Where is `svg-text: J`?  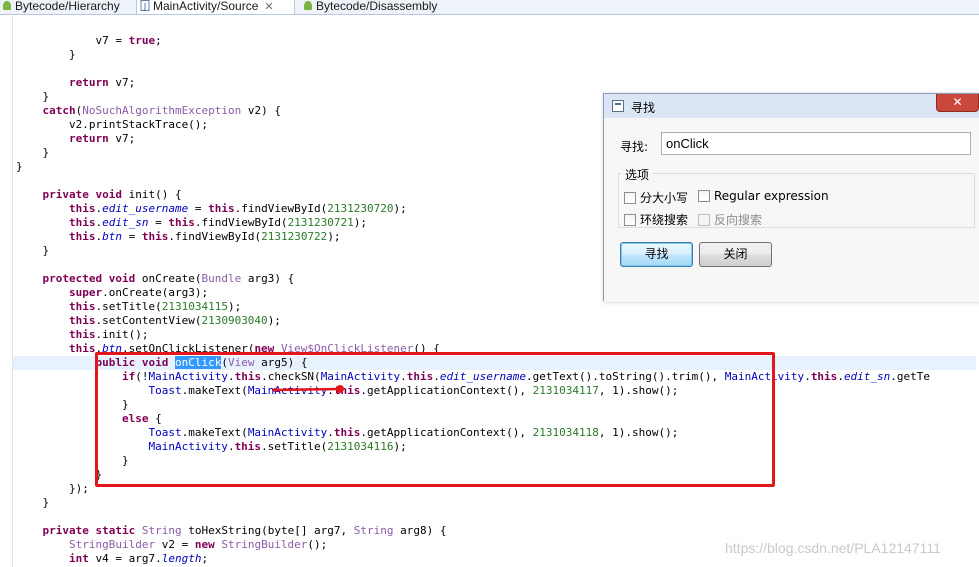 svg-text: J is located at coordinates (144, 6).